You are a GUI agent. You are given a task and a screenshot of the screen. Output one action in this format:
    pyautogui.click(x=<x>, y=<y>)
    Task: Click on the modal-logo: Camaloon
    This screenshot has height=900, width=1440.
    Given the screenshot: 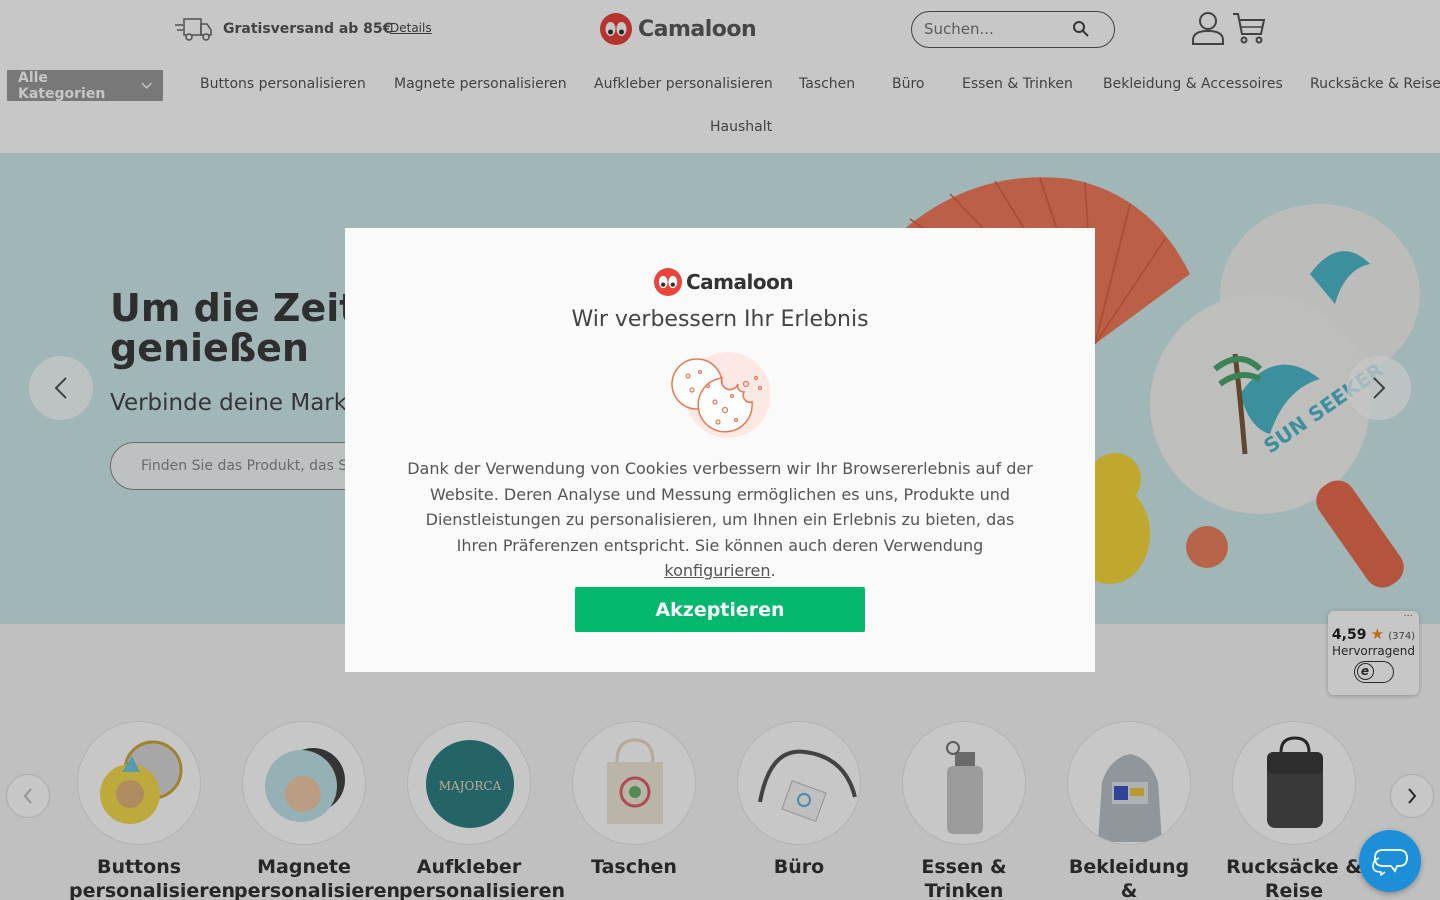 What is the action you would take?
    pyautogui.click(x=724, y=282)
    